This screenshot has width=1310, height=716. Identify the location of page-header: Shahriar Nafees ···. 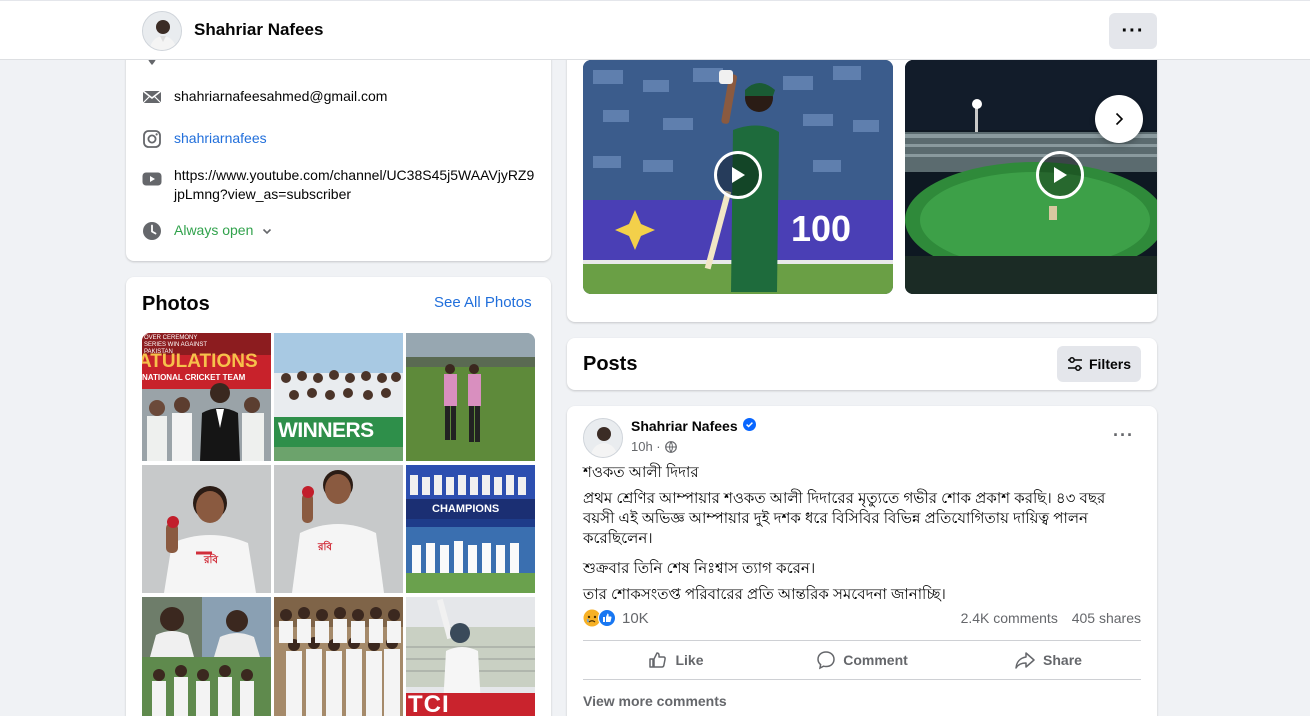
(655, 30).